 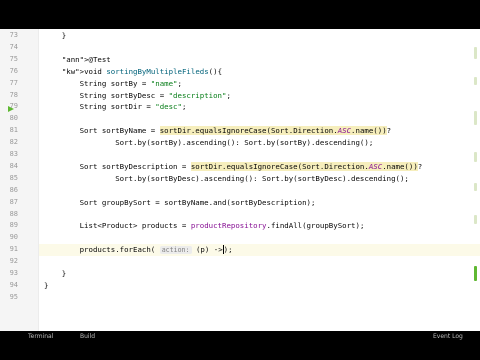 What do you see at coordinates (13, 46) in the screenshot?
I see `line-number: 74` at bounding box center [13, 46].